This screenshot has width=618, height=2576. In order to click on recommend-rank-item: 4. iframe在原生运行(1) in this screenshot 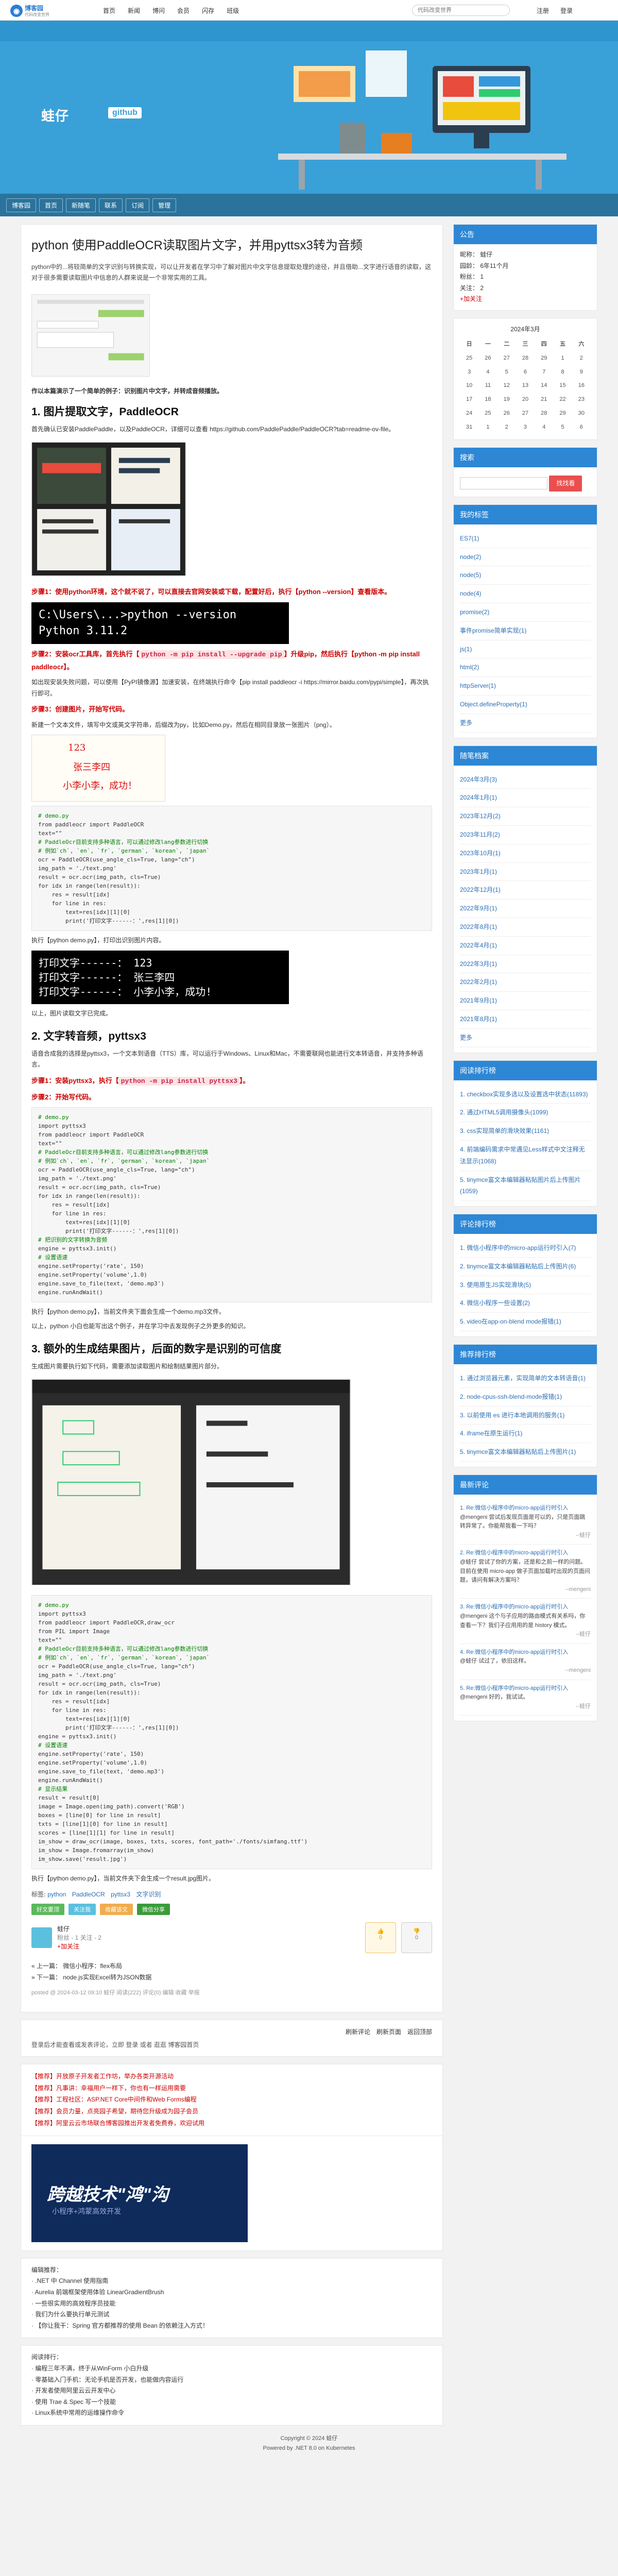, I will do `click(525, 1434)`.